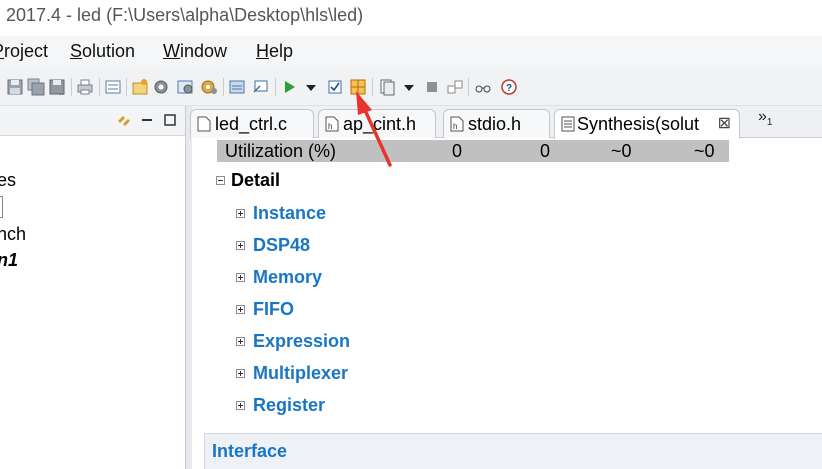  Describe the element at coordinates (432, 87) in the screenshot. I see `stop-icon` at that location.